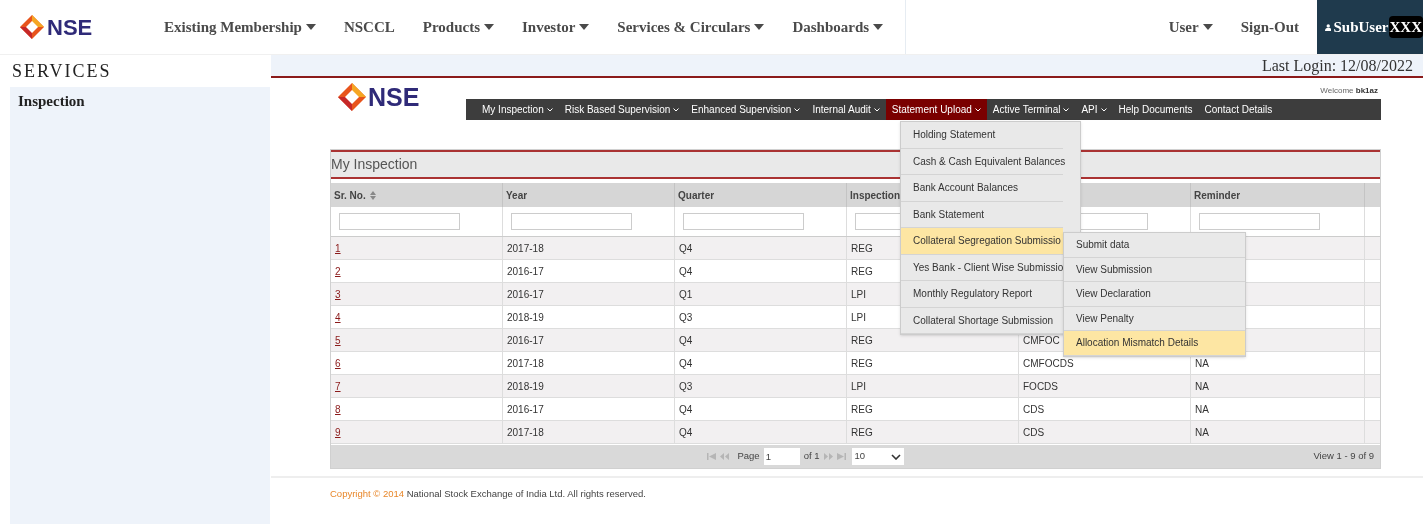  What do you see at coordinates (1041, 340) in the screenshot?
I see `table-cell-text: CMFOC` at bounding box center [1041, 340].